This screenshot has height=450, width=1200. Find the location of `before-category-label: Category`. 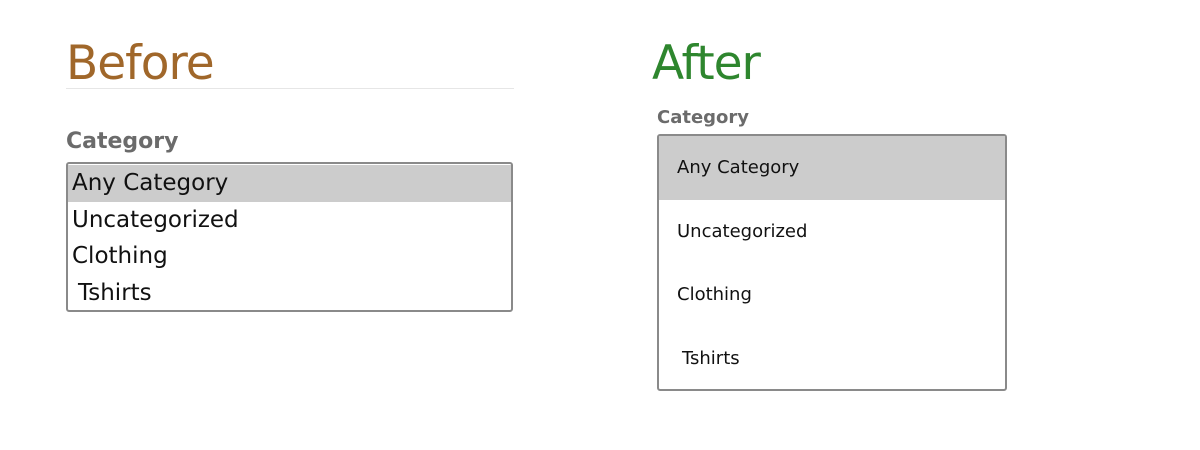

before-category-label: Category is located at coordinates (122, 141).